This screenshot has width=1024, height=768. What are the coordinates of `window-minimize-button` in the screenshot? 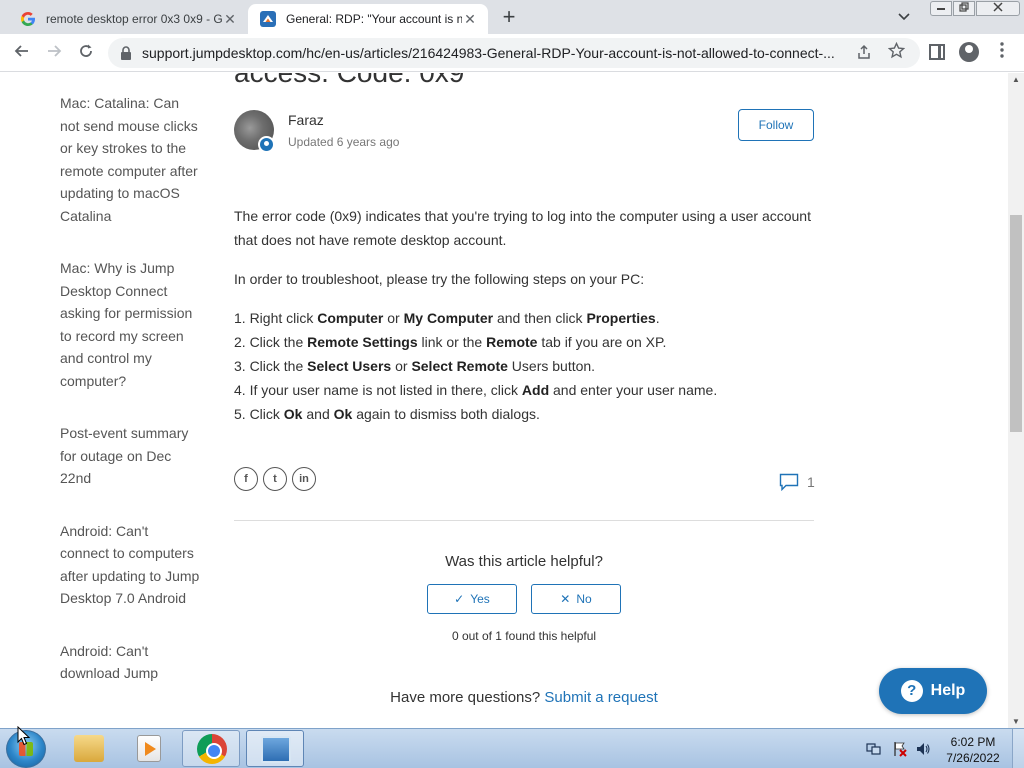 It's located at (941, 8).